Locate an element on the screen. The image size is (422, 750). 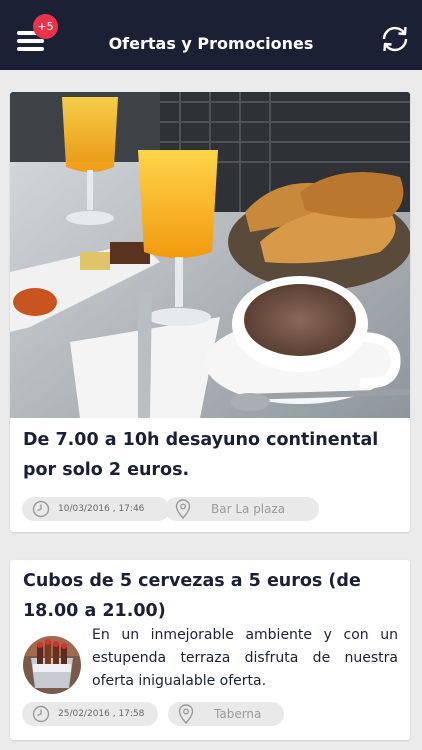
place-badge: Bar La plaza is located at coordinates (242, 509).